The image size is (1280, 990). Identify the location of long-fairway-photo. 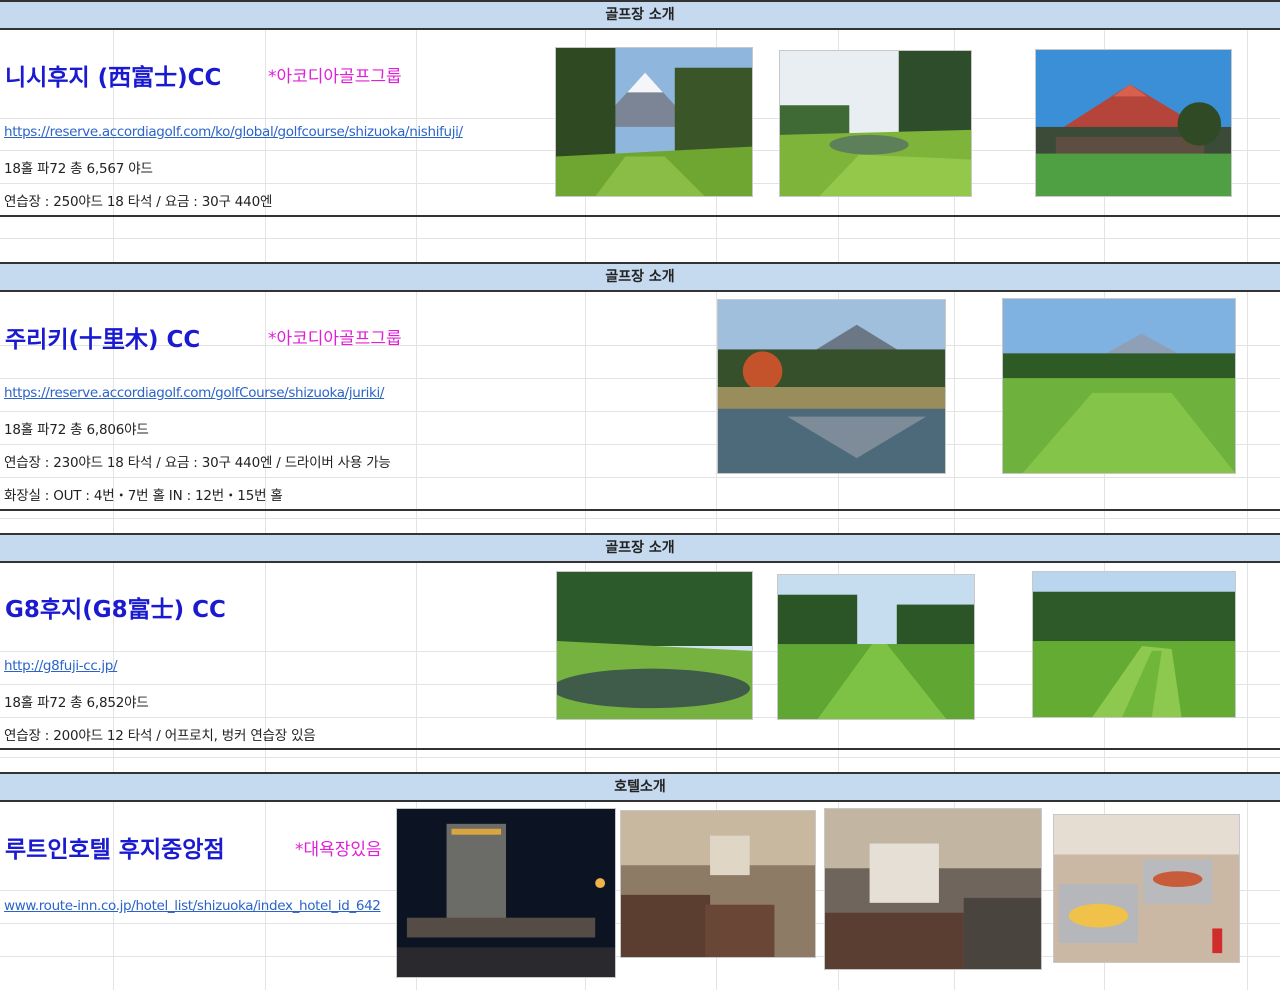
(876, 647).